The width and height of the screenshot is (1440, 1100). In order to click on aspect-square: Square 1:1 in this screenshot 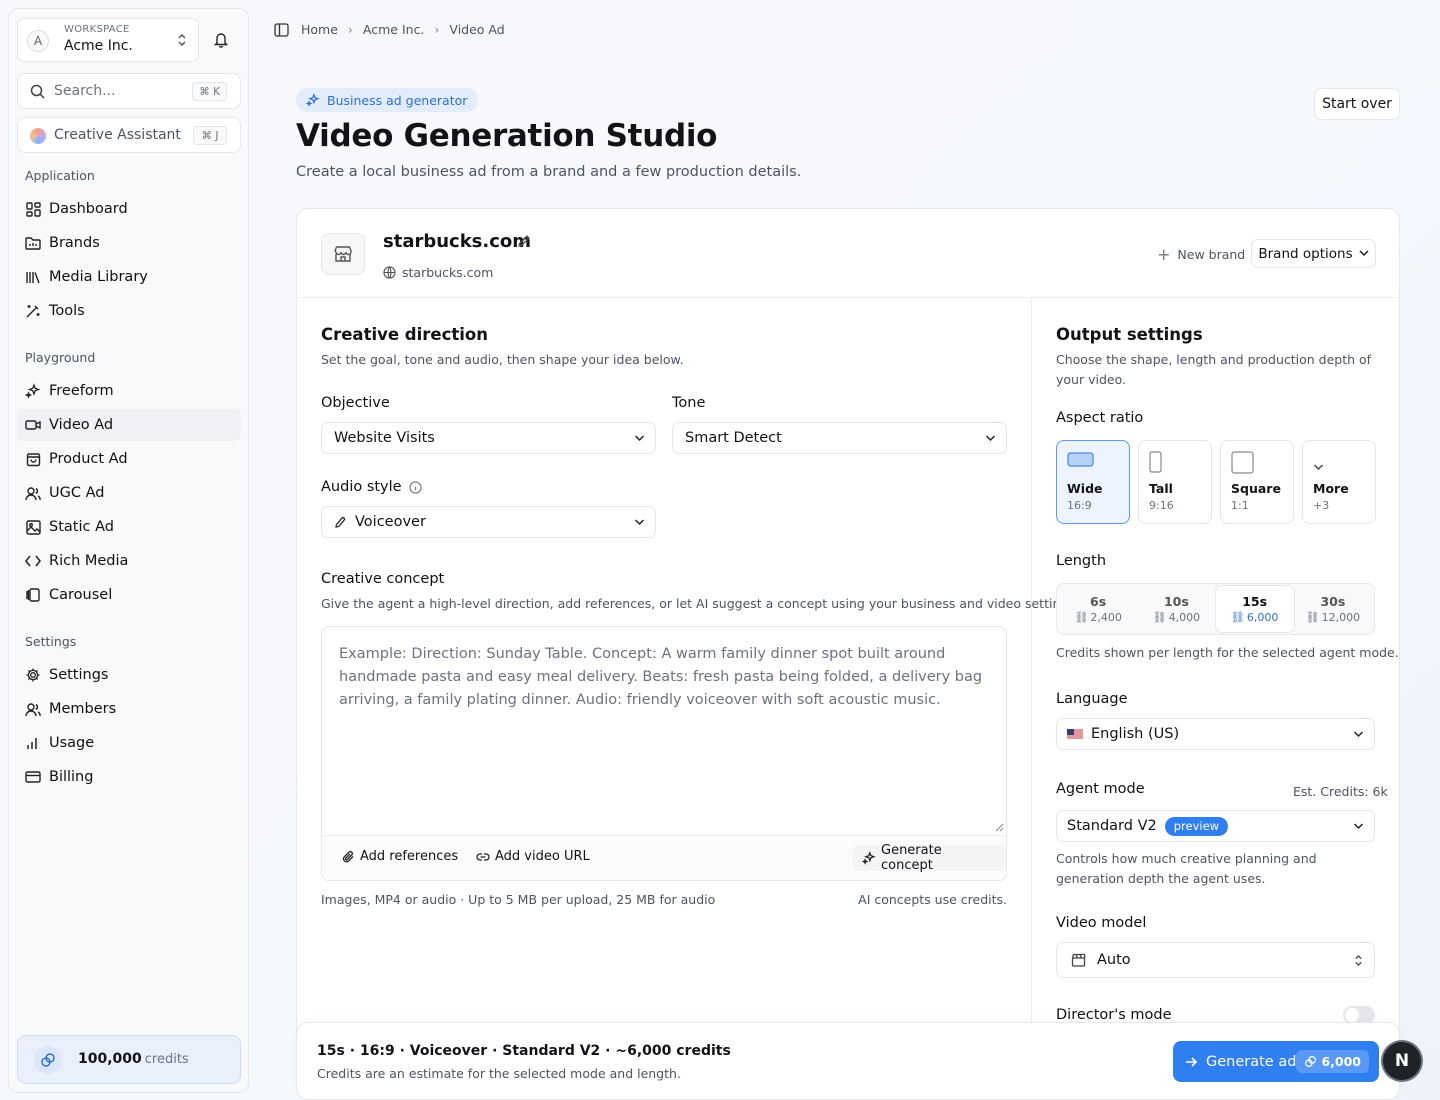, I will do `click(1257, 482)`.